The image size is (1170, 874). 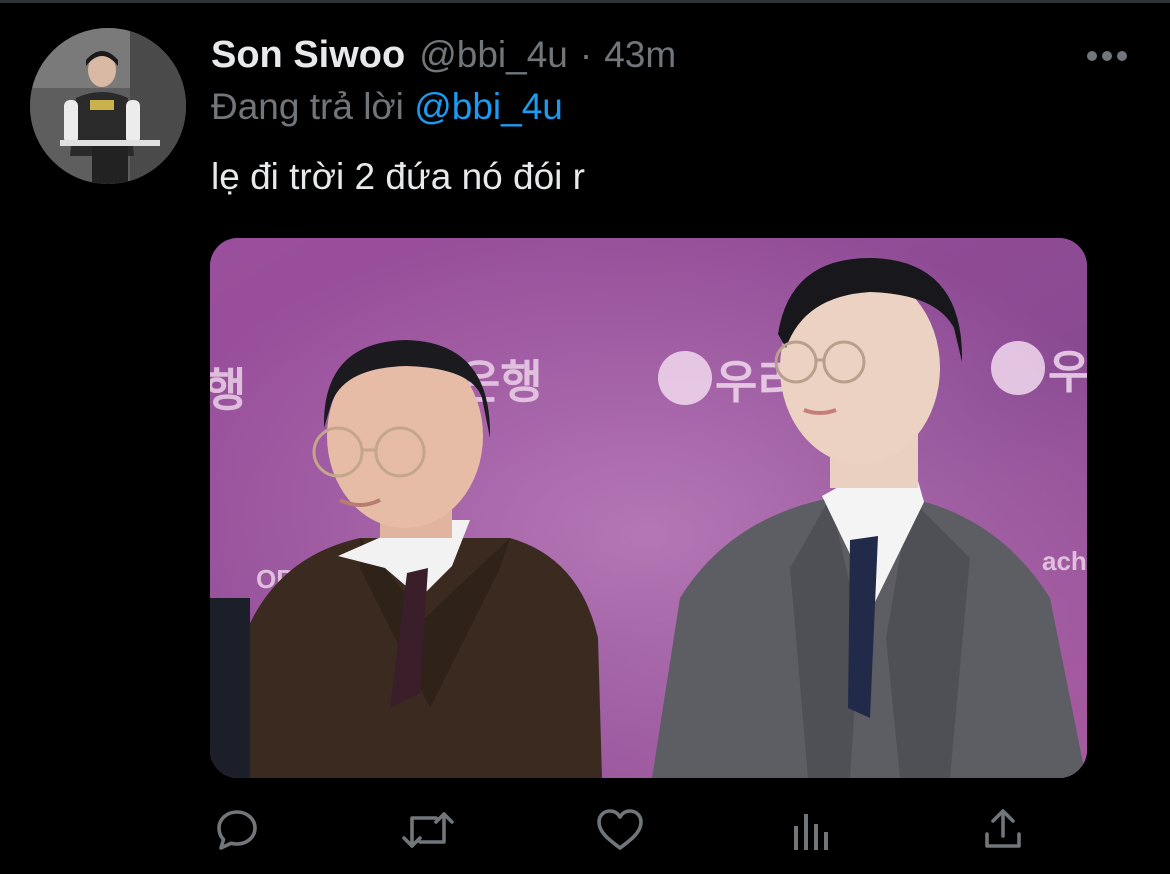 I want to click on tweet-header: Son Siwoo @bbi_4u · 43m, so click(x=443, y=57).